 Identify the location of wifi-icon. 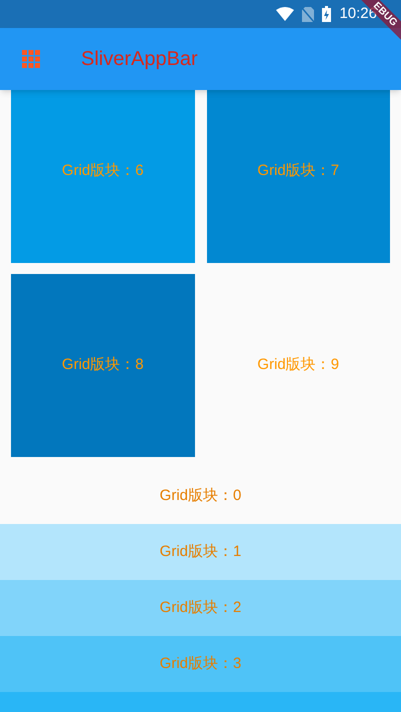
(285, 14).